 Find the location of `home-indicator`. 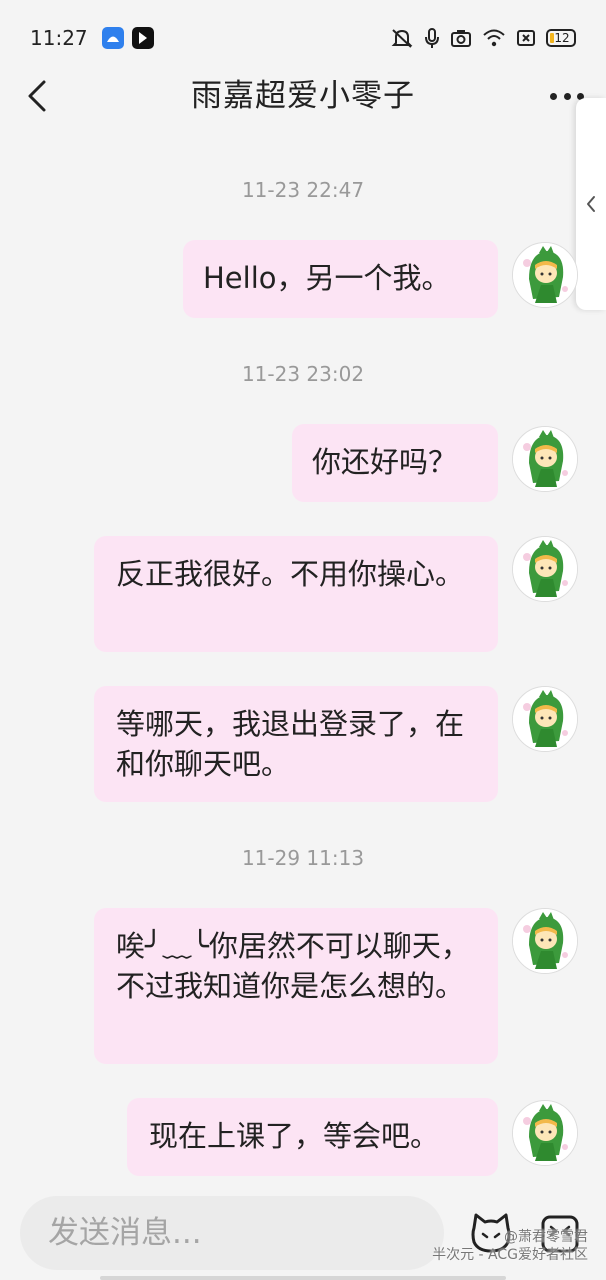

home-indicator is located at coordinates (303, 1278).